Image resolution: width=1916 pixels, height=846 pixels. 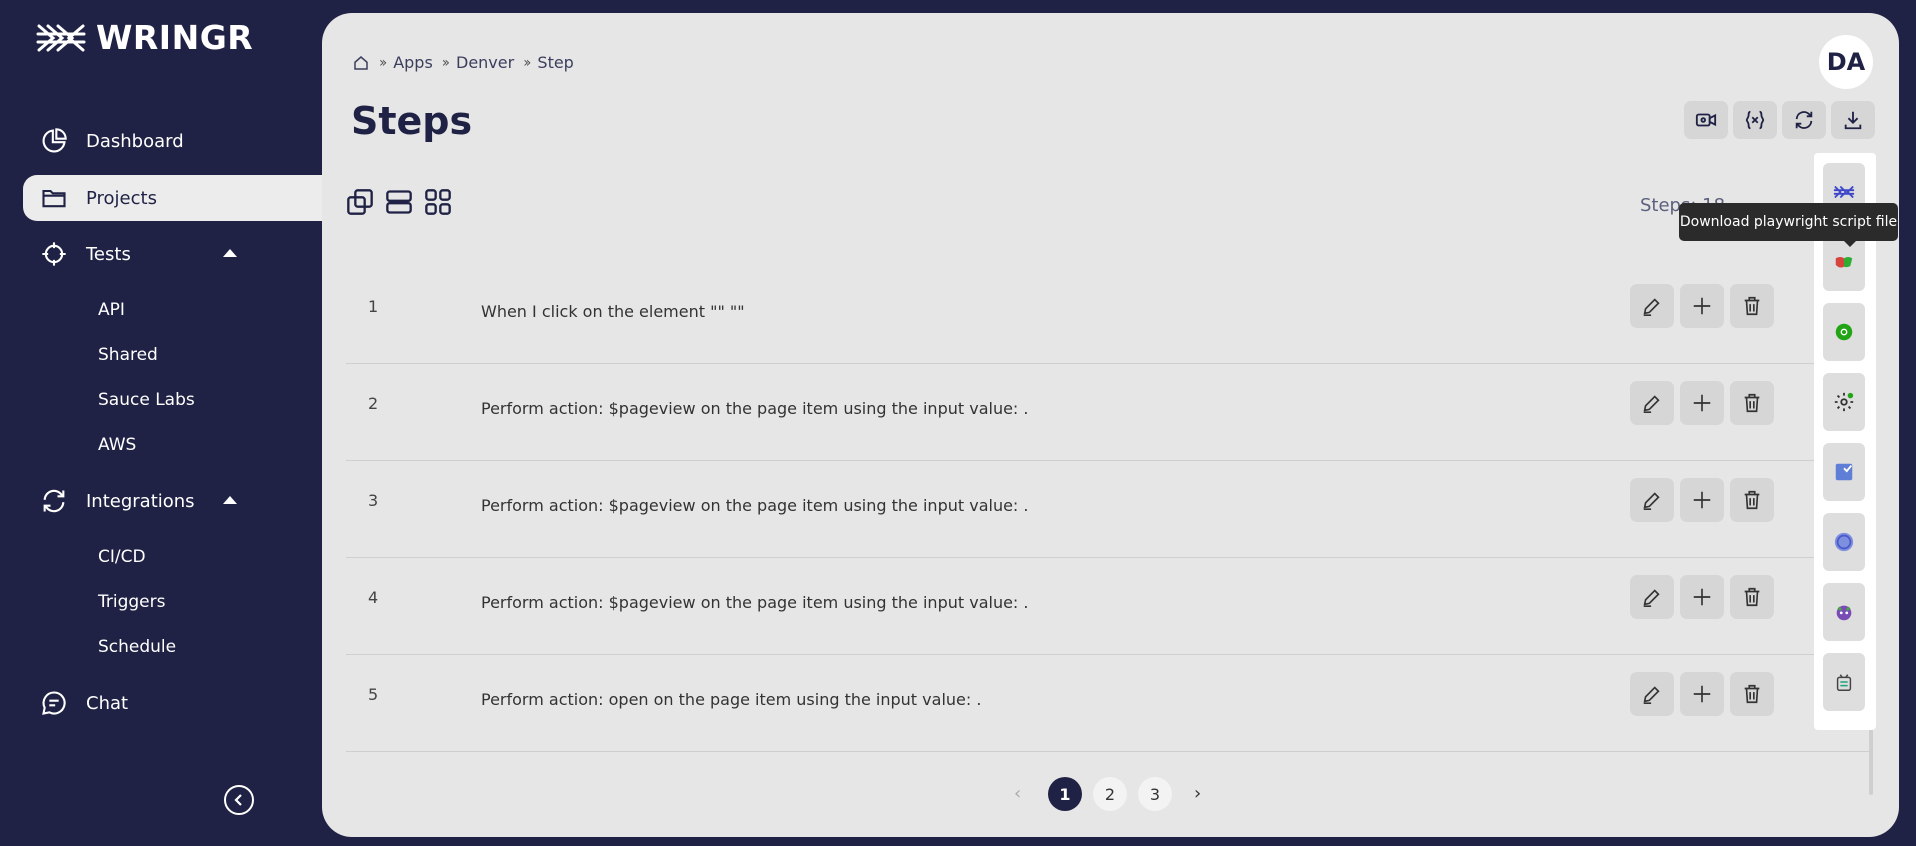 What do you see at coordinates (172, 254) in the screenshot?
I see `sidebar-item-tests: Tests` at bounding box center [172, 254].